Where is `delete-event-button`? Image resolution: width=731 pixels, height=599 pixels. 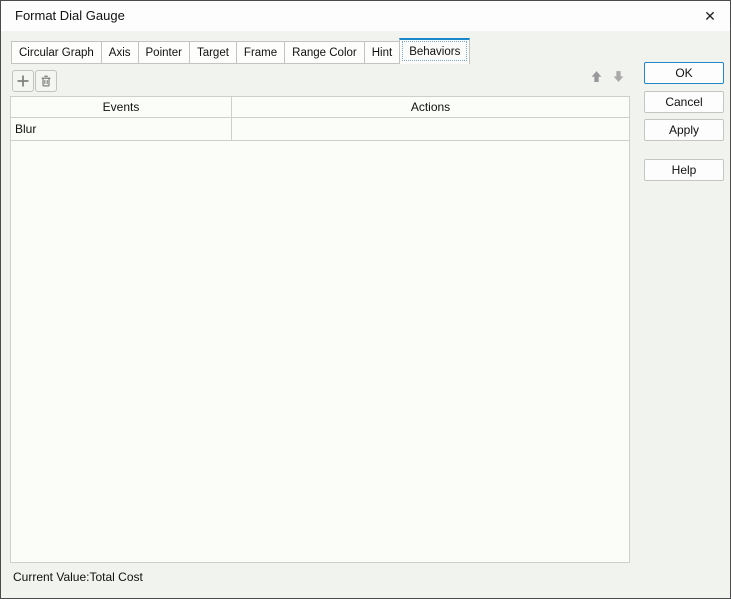
delete-event-button is located at coordinates (46, 81).